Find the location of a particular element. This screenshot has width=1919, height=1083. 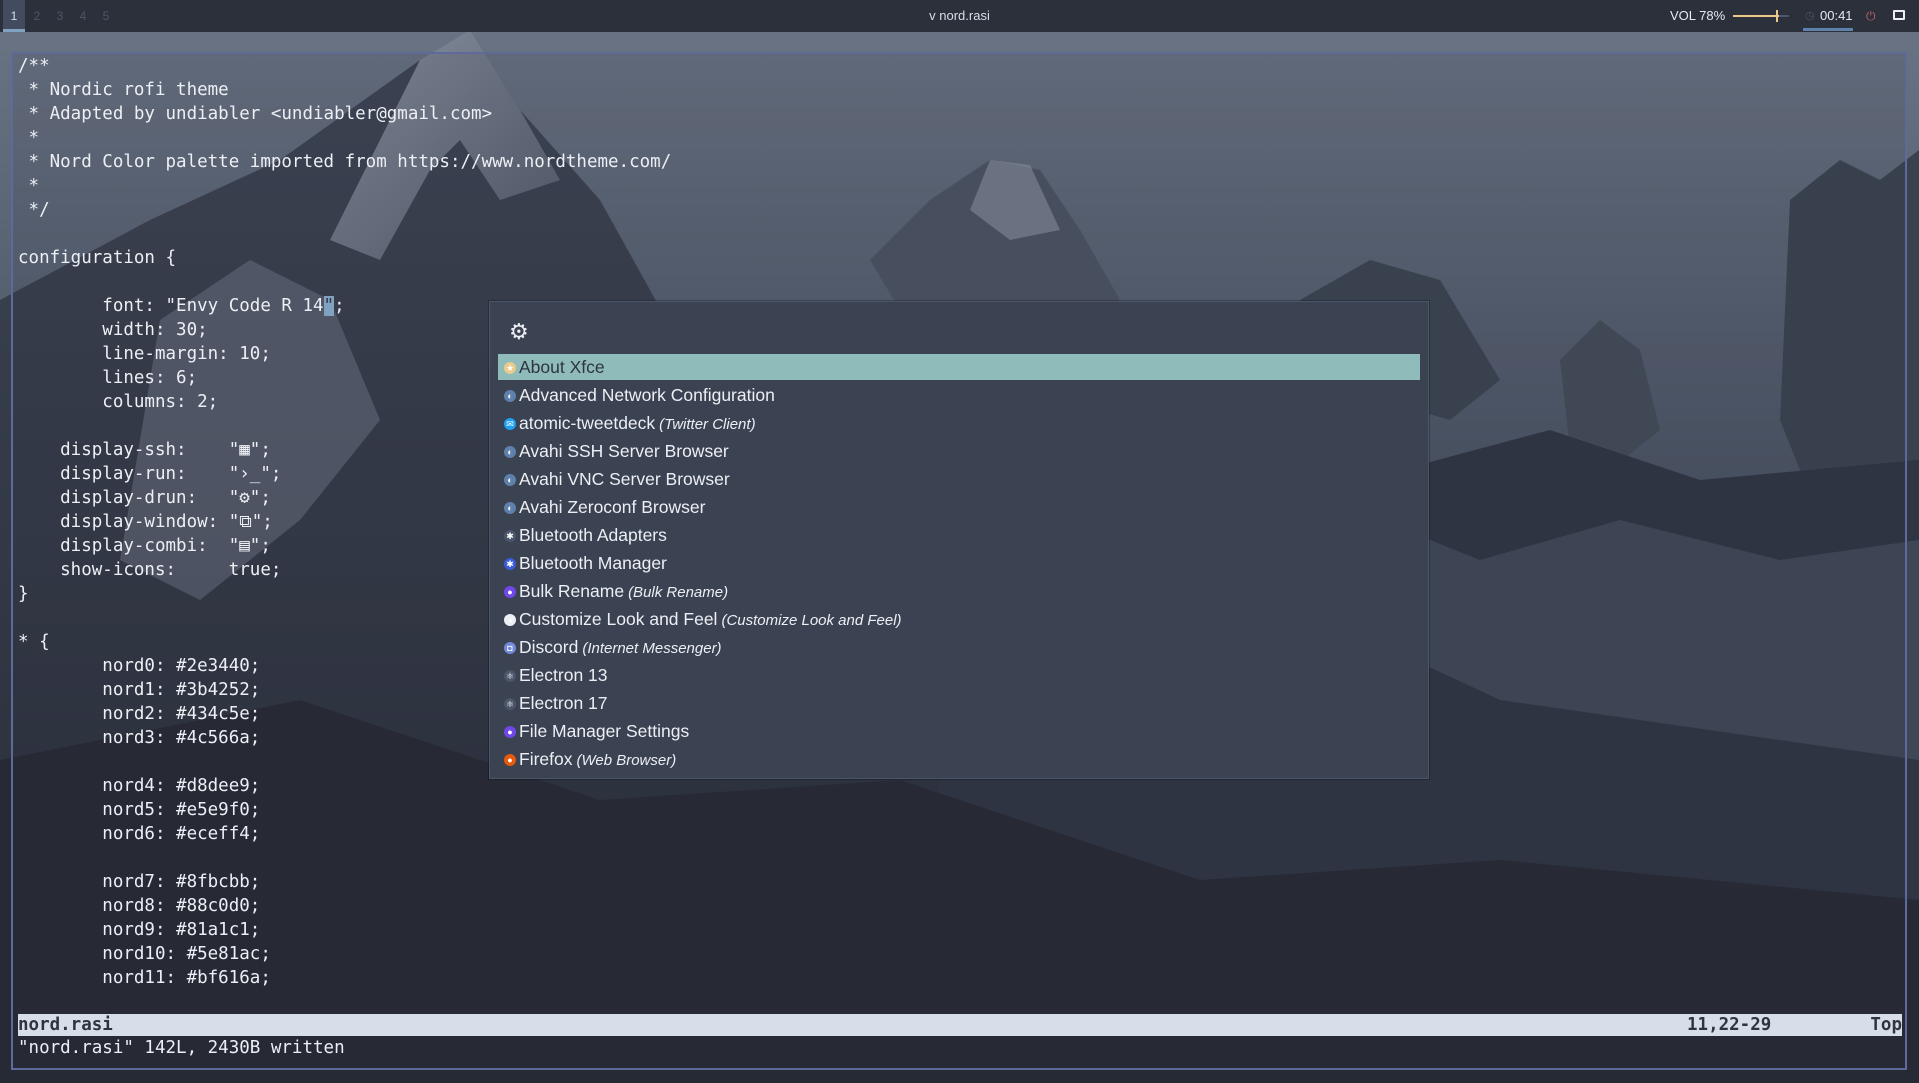

editor-line: nord10: #5e81ac; is located at coordinates (144, 954).